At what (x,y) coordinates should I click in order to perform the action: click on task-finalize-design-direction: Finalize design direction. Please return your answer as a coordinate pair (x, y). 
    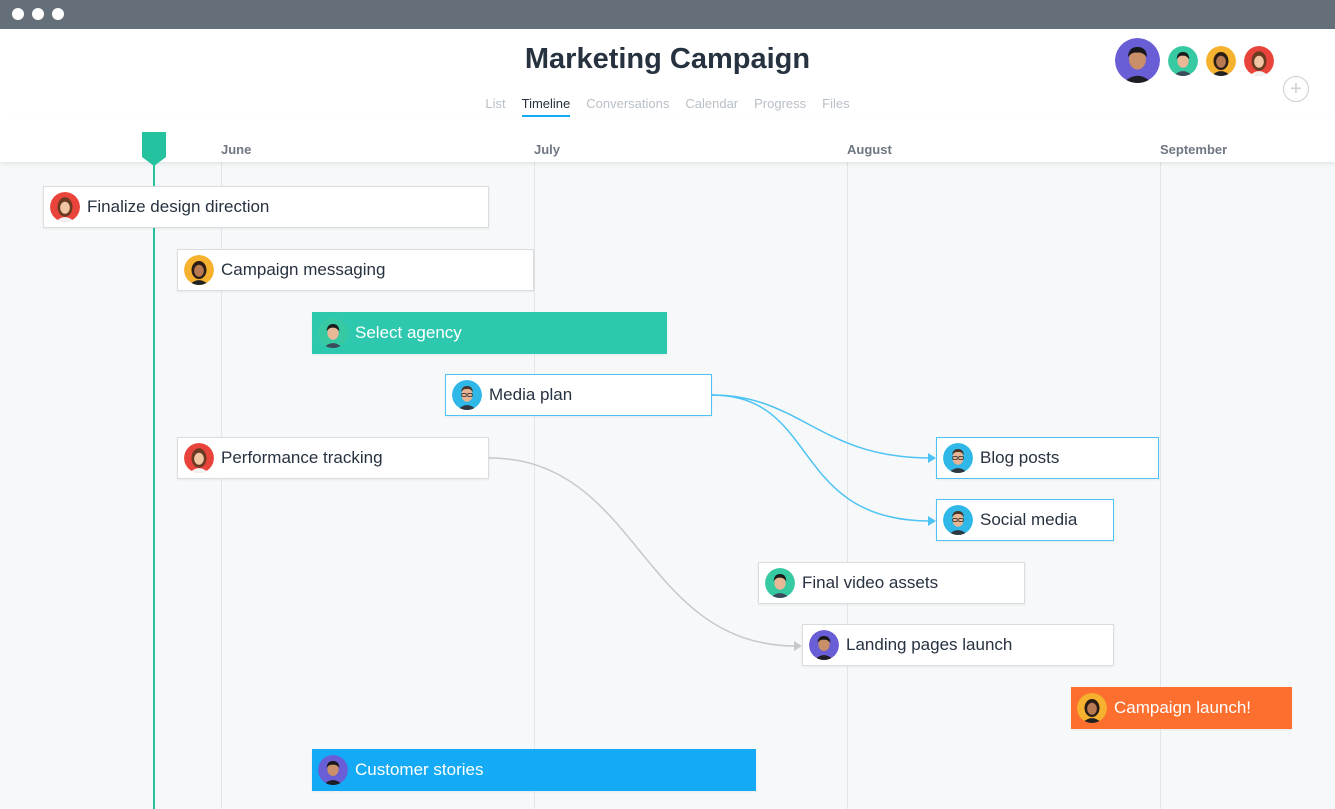
    Looking at the image, I should click on (266, 207).